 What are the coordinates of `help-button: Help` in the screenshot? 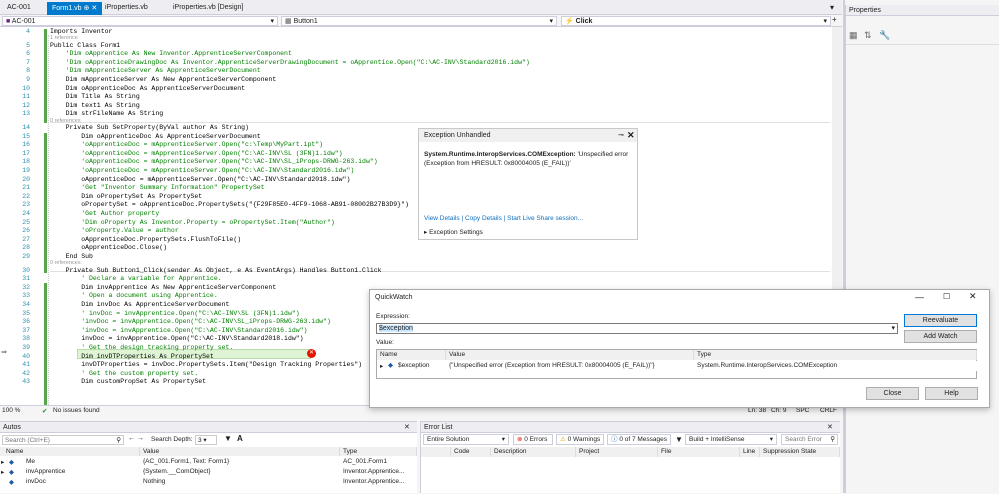 It's located at (951, 393).